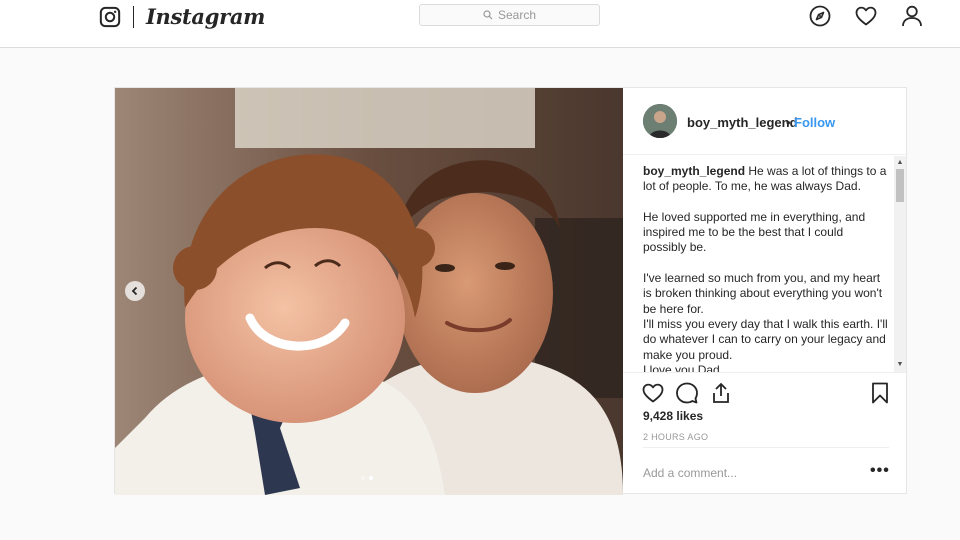  I want to click on search-box: Search, so click(509, 15).